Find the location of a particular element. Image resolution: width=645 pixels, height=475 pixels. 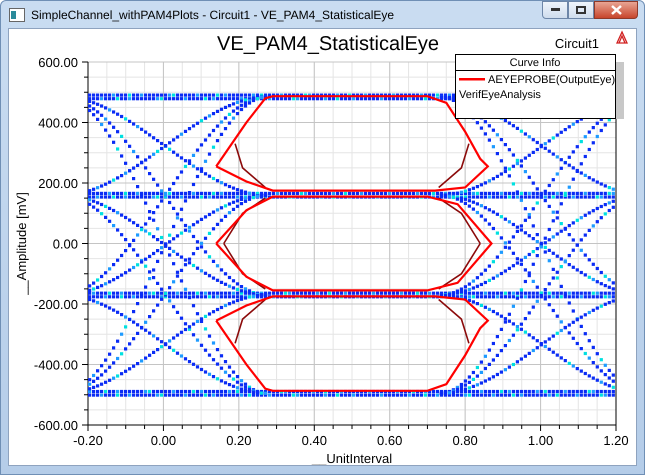

minimize-icon is located at coordinates (555, 10).